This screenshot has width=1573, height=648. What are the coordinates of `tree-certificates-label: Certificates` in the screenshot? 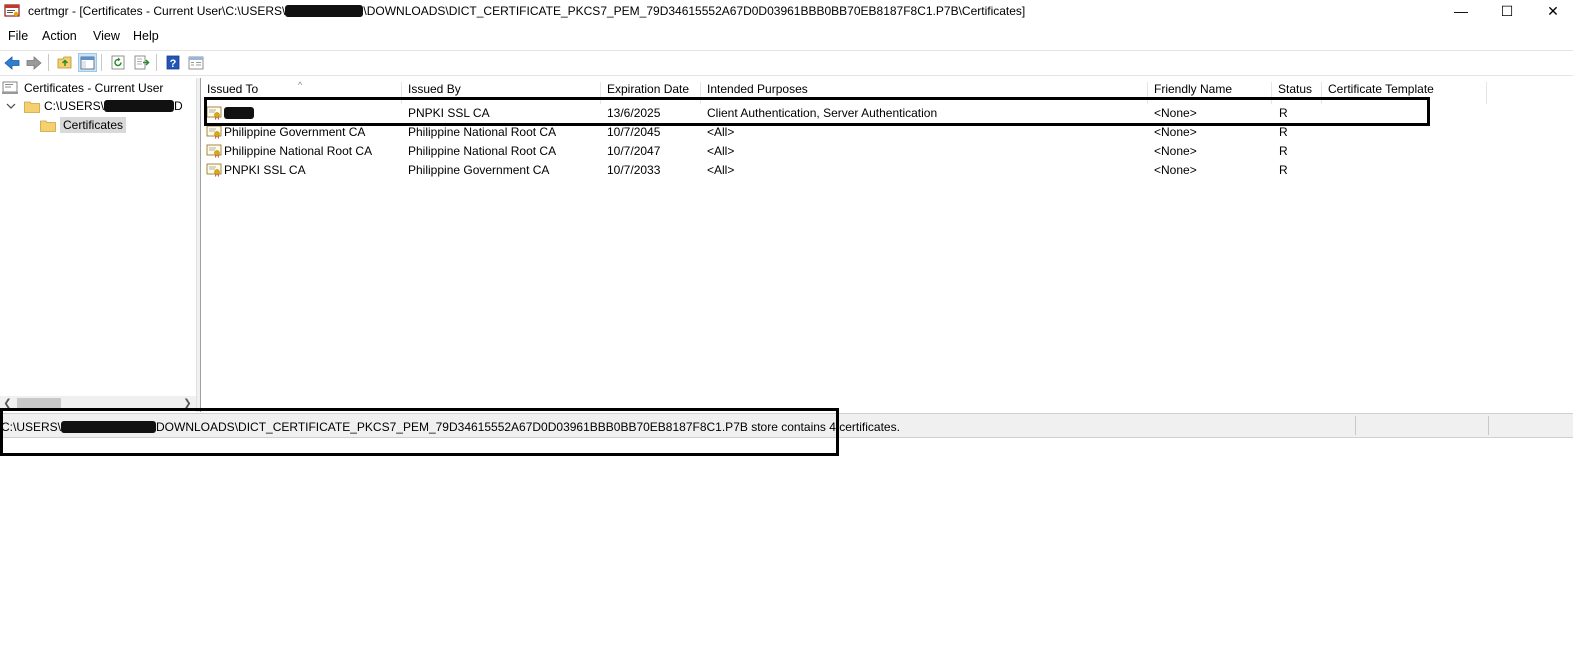 It's located at (93, 125).